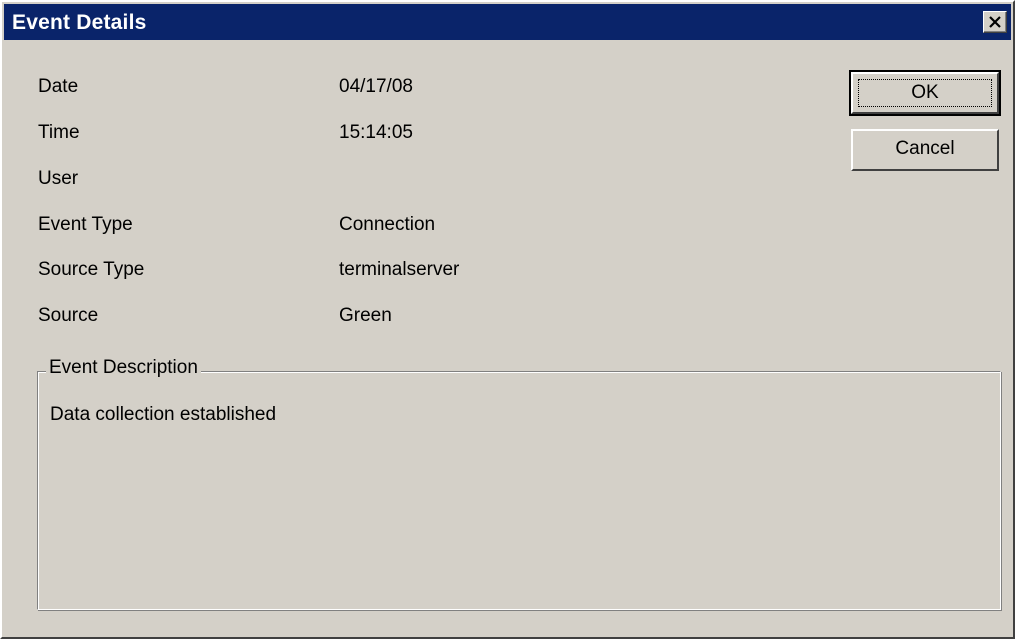 This screenshot has height=639, width=1015. I want to click on title-bar: Event Details, so click(507, 22).